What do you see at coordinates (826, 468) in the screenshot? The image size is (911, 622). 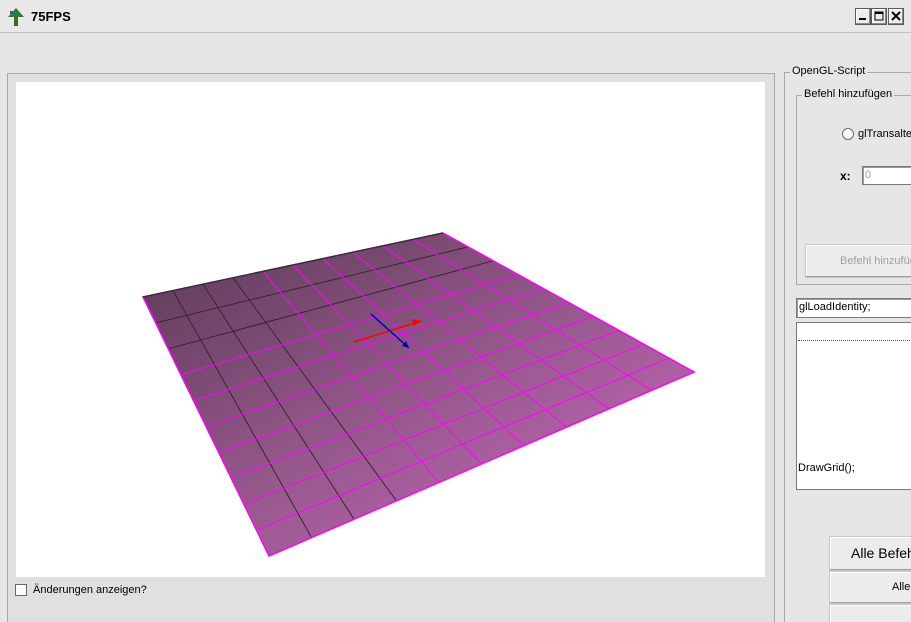 I see `list-item: DrawGrid();` at bounding box center [826, 468].